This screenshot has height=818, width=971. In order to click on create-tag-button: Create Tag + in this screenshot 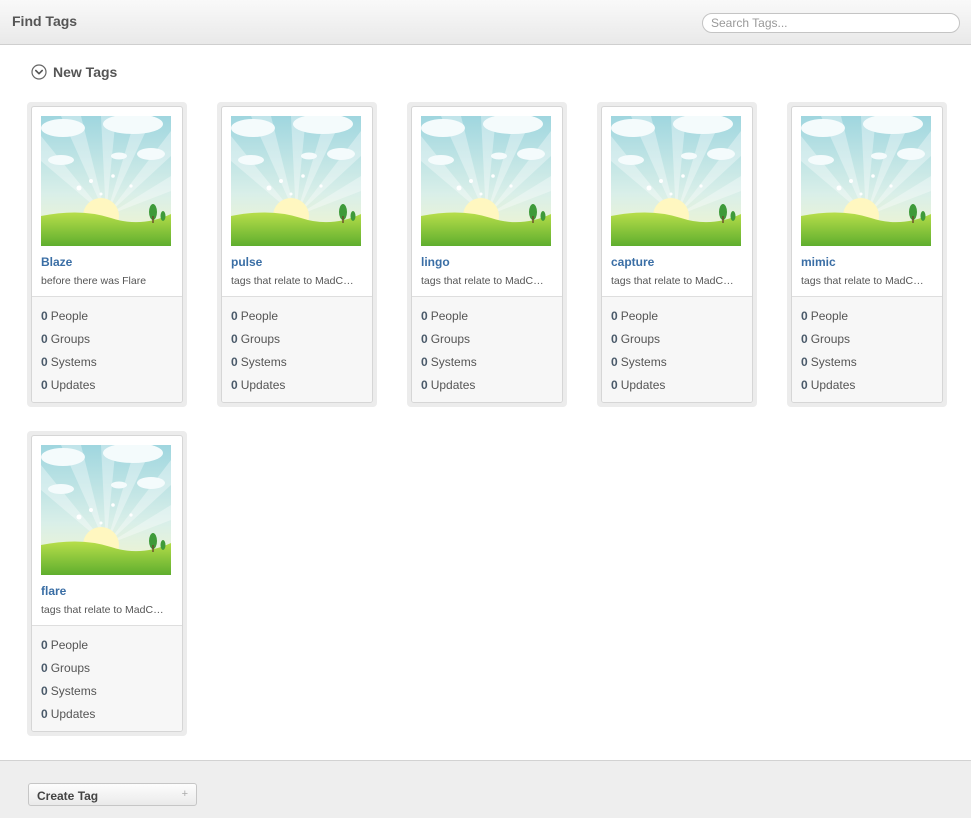, I will do `click(112, 794)`.